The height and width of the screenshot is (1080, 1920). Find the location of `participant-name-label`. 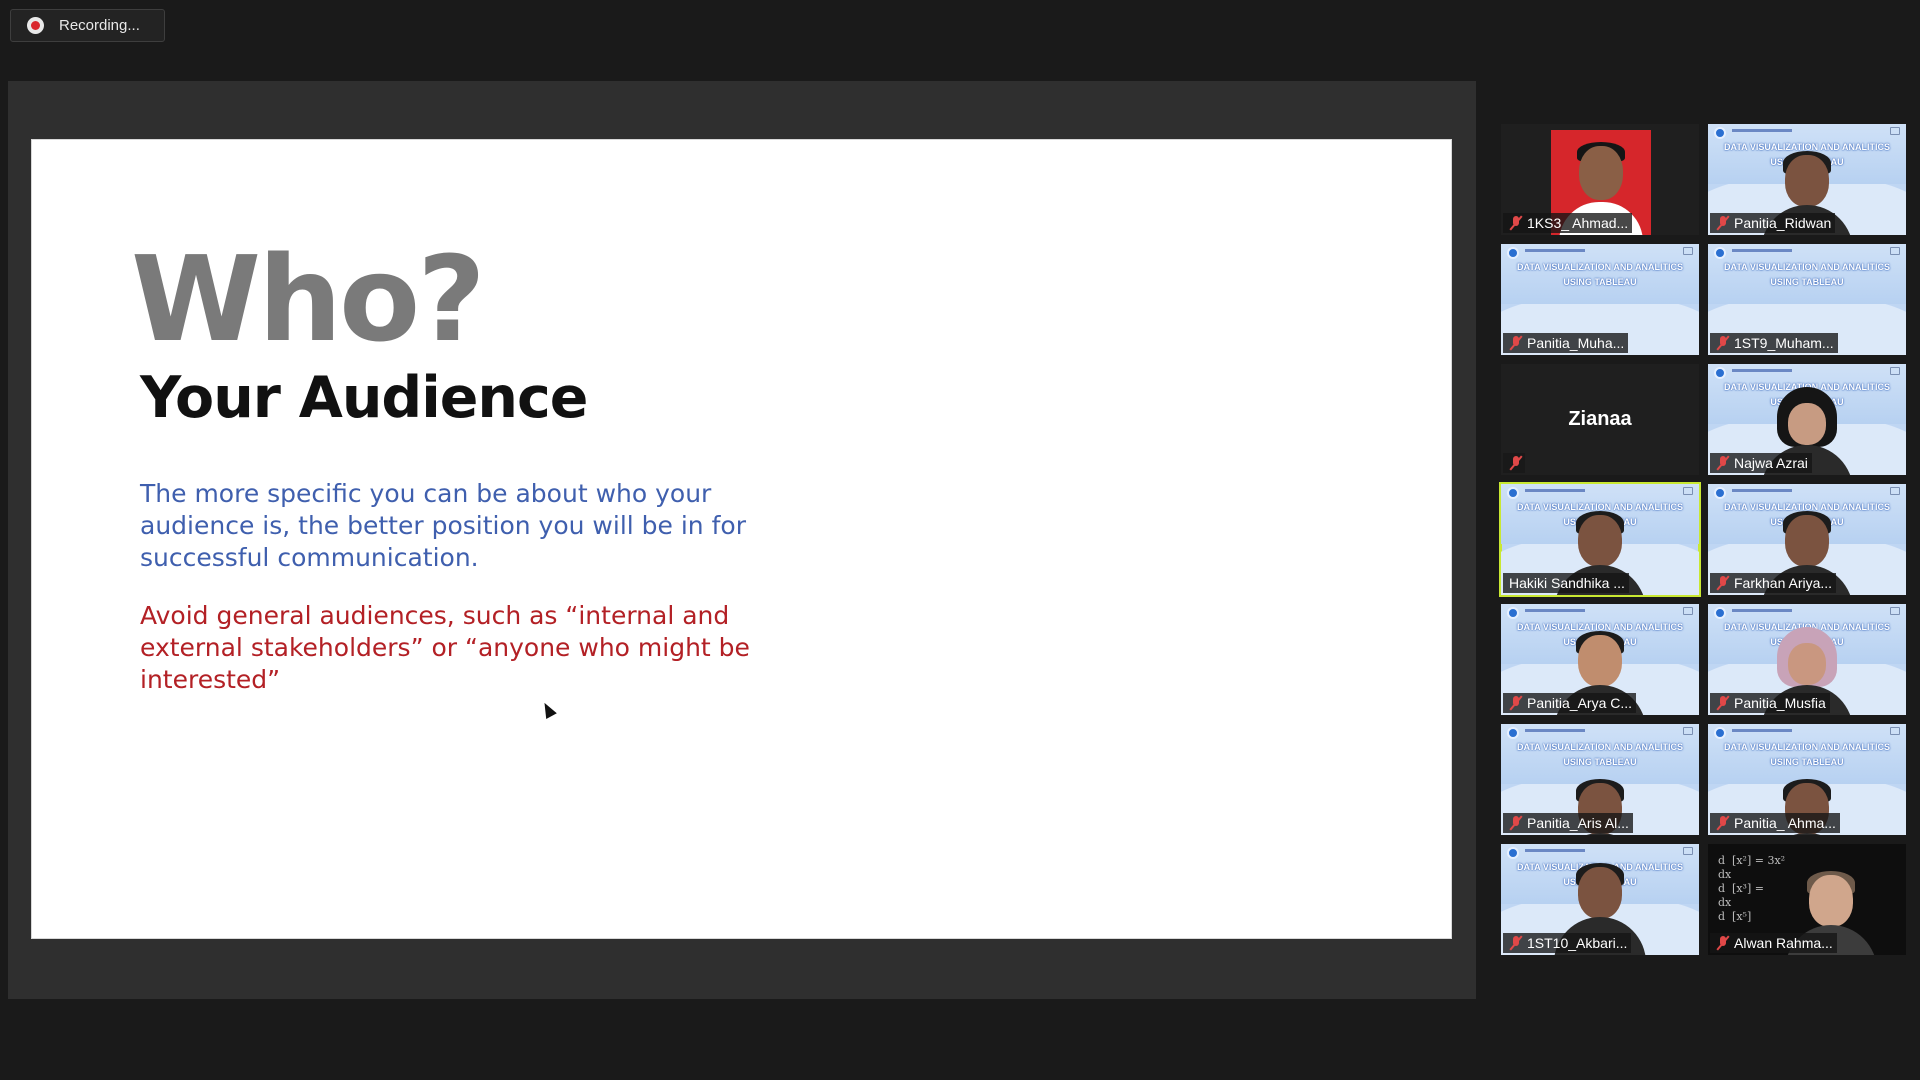

participant-name-label is located at coordinates (1514, 463).